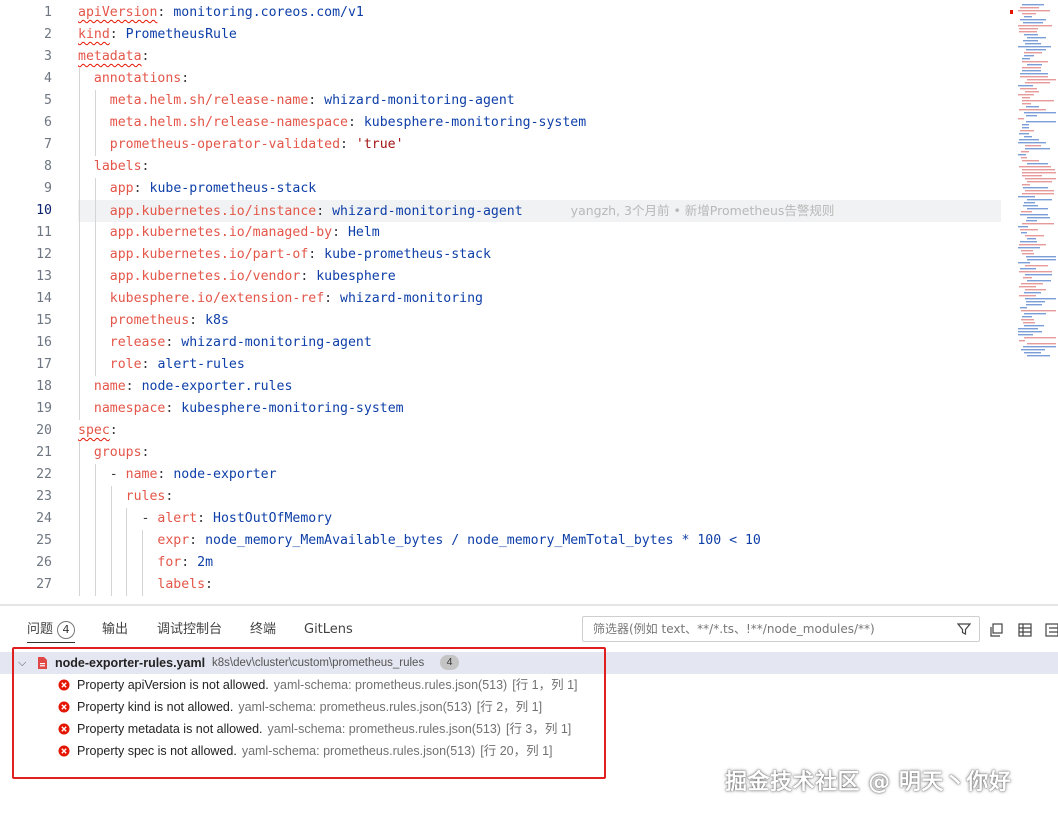  Describe the element at coordinates (44, 474) in the screenshot. I see `line-number: 22` at that location.